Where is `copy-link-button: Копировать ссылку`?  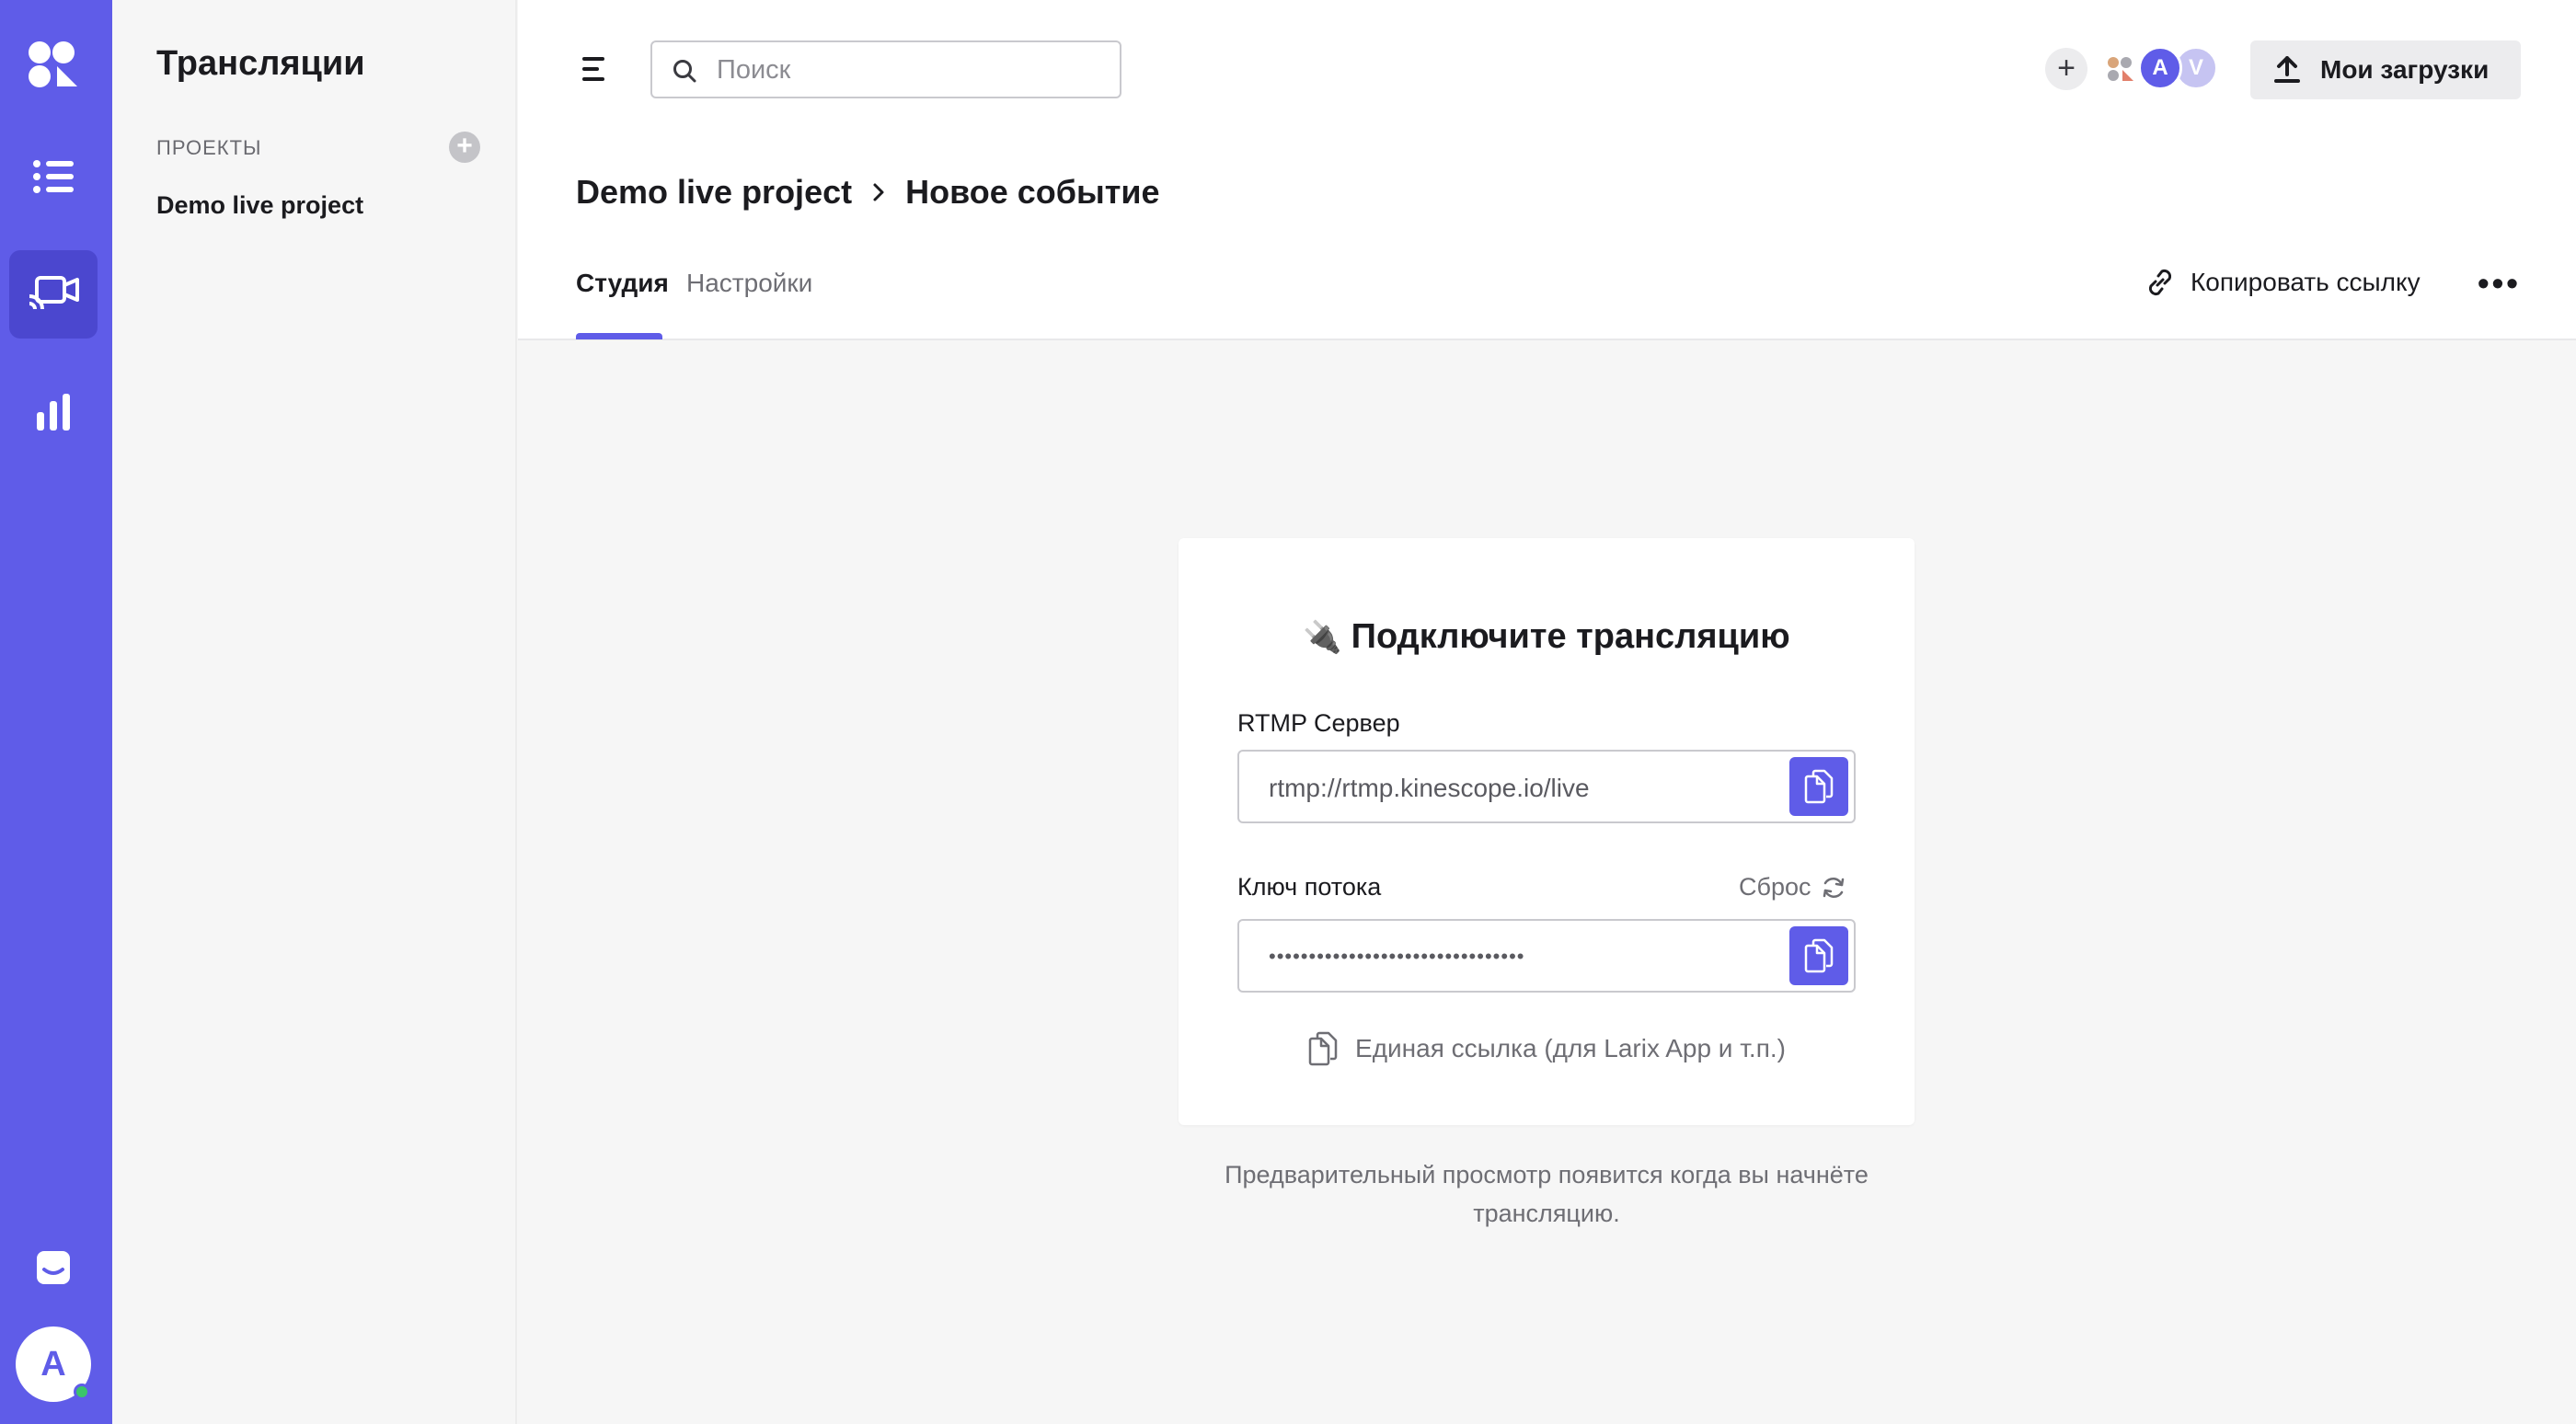
copy-link-button: Копировать ссылку is located at coordinates (2283, 282).